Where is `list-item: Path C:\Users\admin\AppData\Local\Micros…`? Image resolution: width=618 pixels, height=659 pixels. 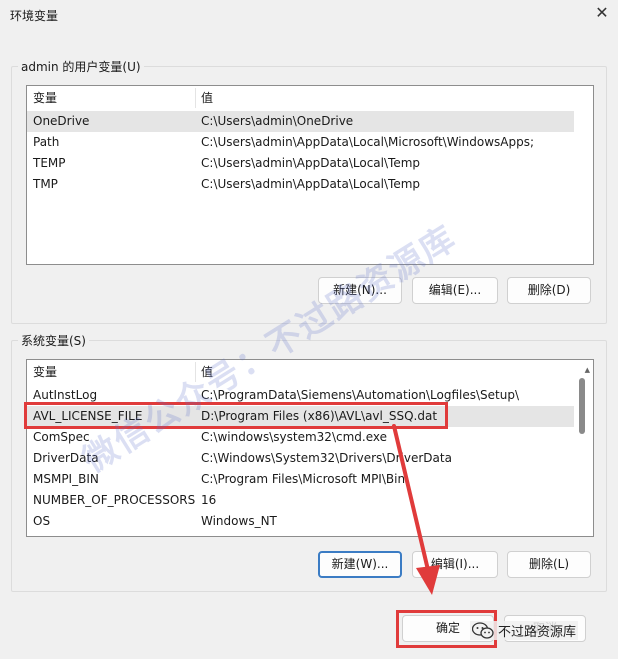
list-item: Path C:\Users\admin\AppData\Local\Micros… is located at coordinates (300, 142).